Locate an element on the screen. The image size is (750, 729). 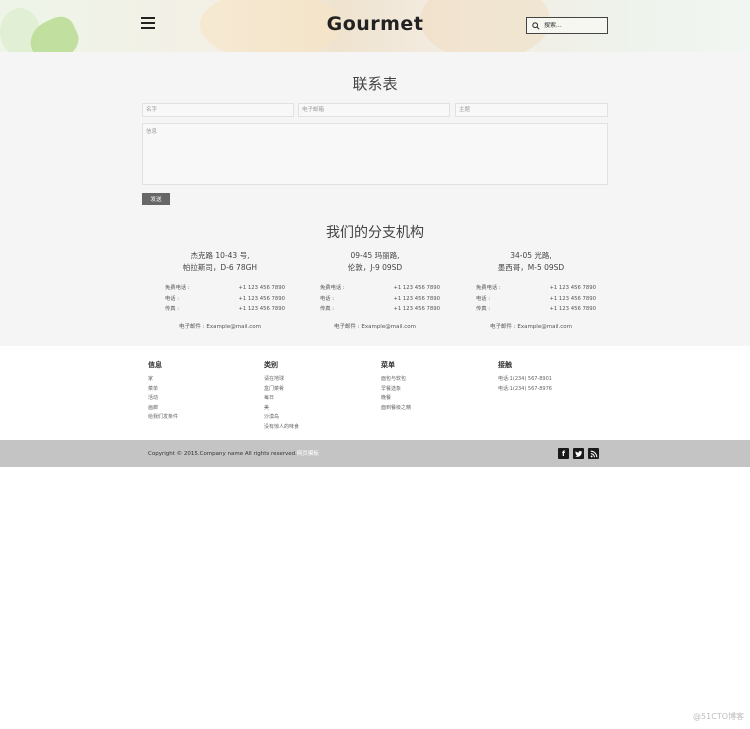
footer-column-title: 类别 is located at coordinates (271, 365).